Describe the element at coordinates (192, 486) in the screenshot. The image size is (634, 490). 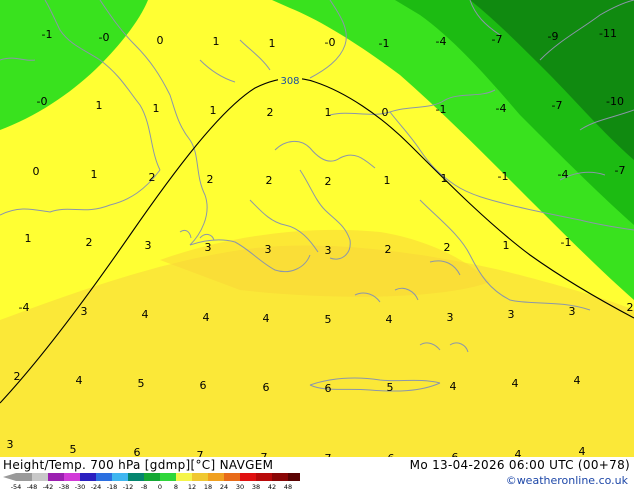
I see `legend-tick: 12` at that location.